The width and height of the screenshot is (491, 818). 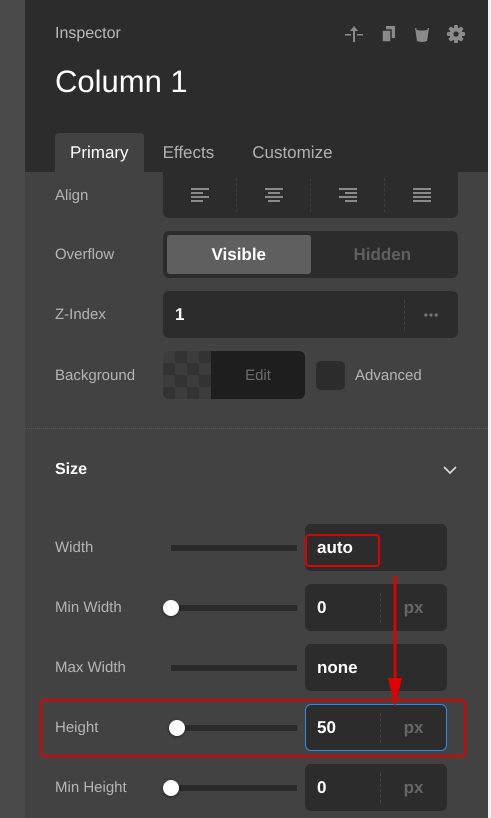 I want to click on checkbox-label: Advanced, so click(x=388, y=375).